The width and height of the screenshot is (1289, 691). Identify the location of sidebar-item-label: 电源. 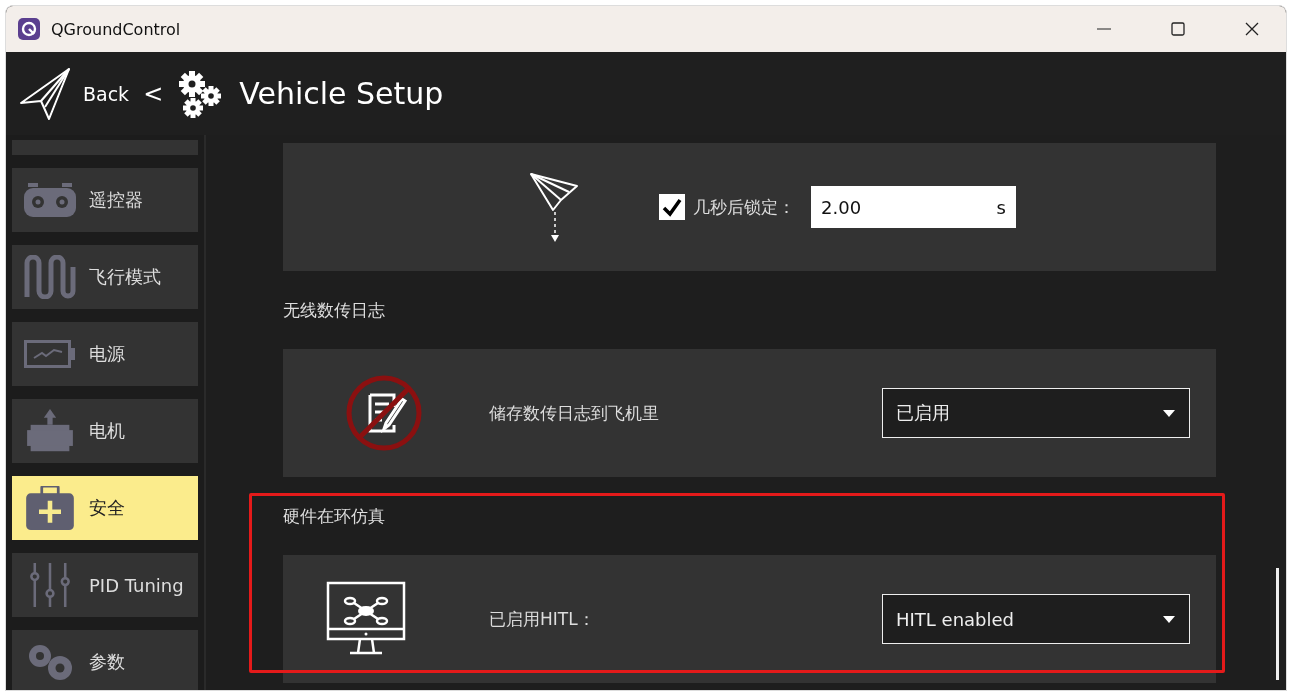
(107, 354).